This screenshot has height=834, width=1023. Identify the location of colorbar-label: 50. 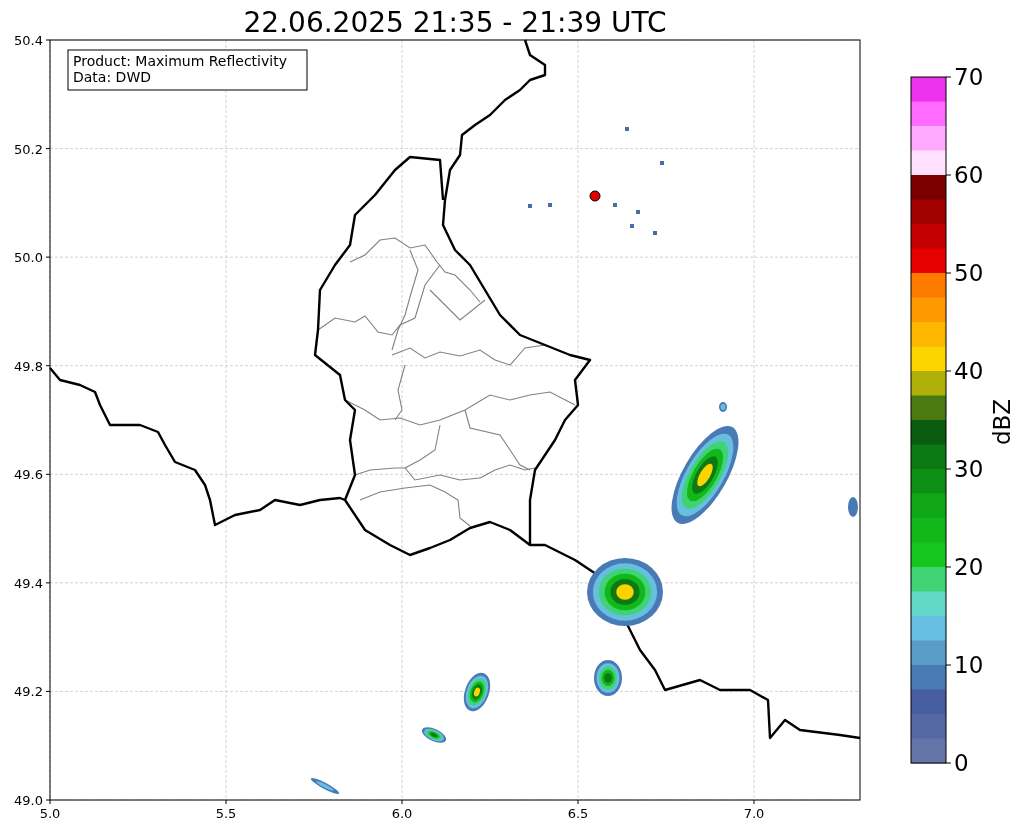
(969, 273).